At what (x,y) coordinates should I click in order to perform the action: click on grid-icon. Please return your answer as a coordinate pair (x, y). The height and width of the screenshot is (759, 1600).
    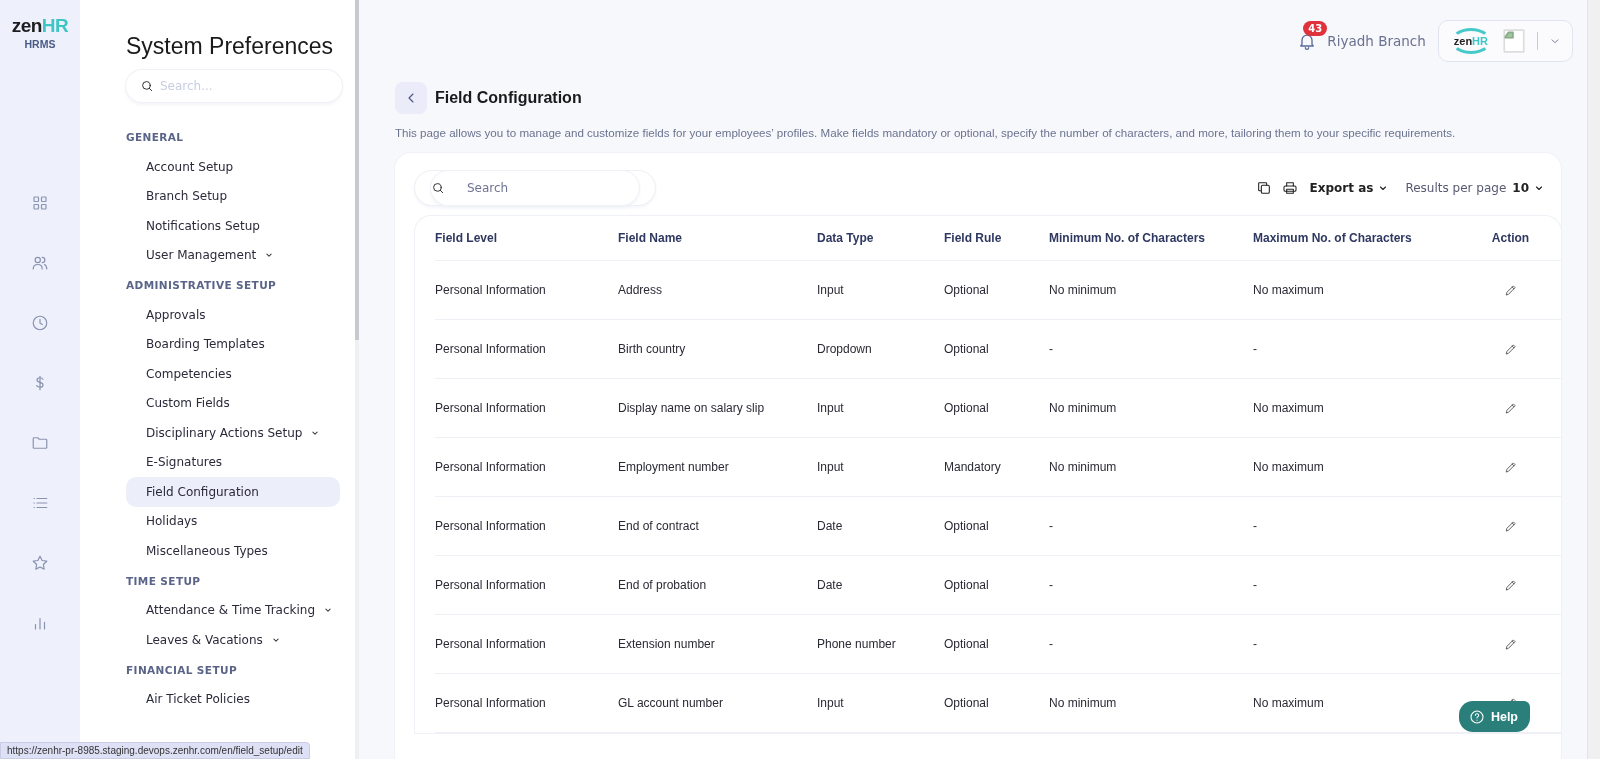
    Looking at the image, I should click on (40, 203).